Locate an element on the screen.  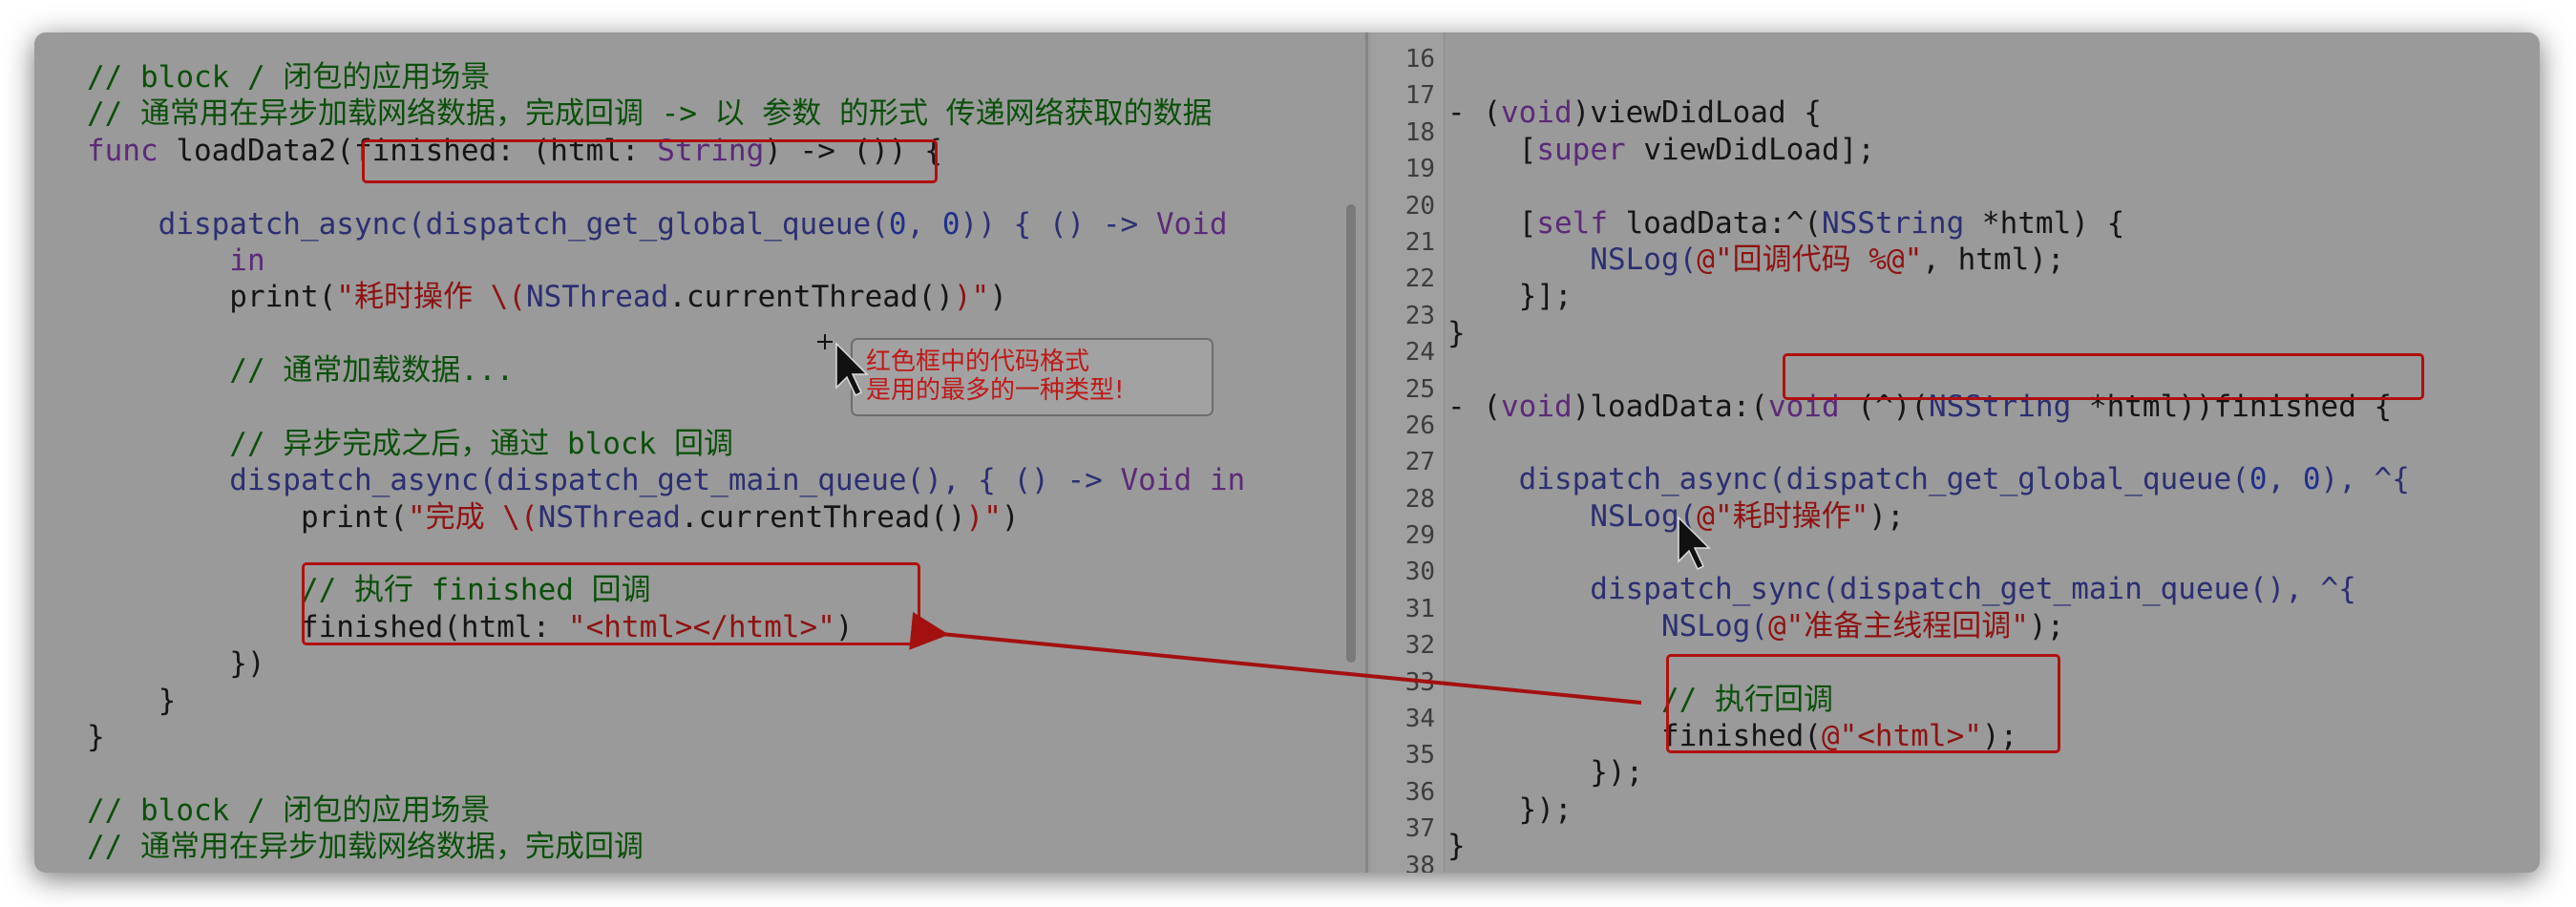
line-number: 37 is located at coordinates (1419, 829).